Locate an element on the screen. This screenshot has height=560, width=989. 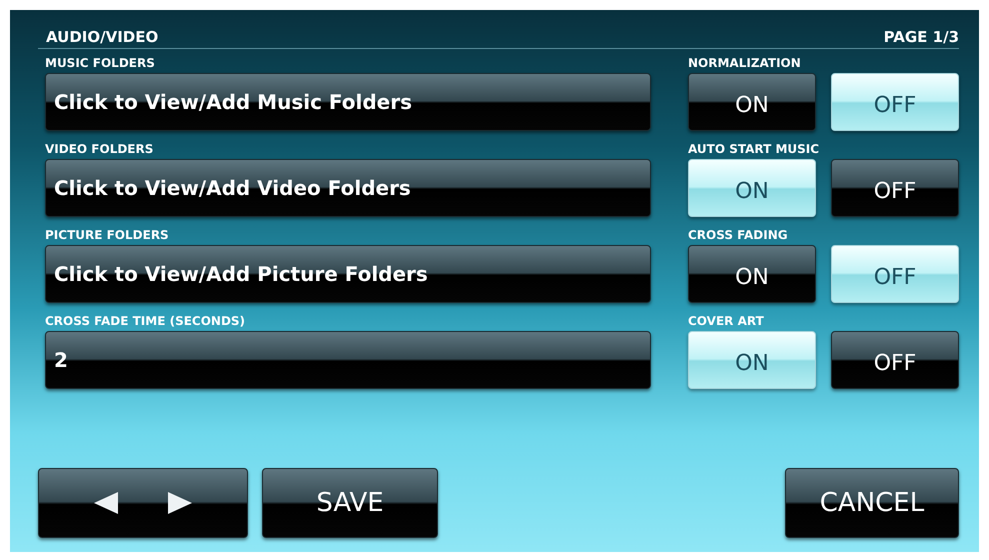
cancel-button: CANCEL is located at coordinates (872, 503).